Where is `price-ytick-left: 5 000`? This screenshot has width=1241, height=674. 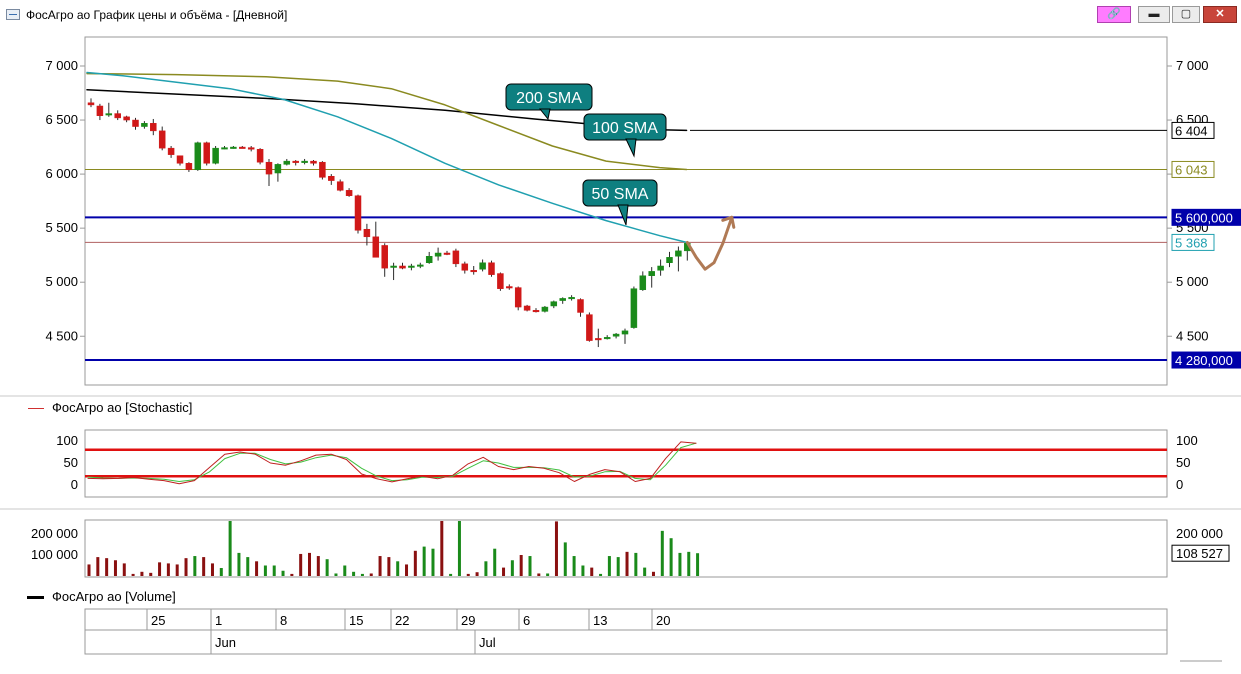
price-ytick-left: 5 000 is located at coordinates (61, 281).